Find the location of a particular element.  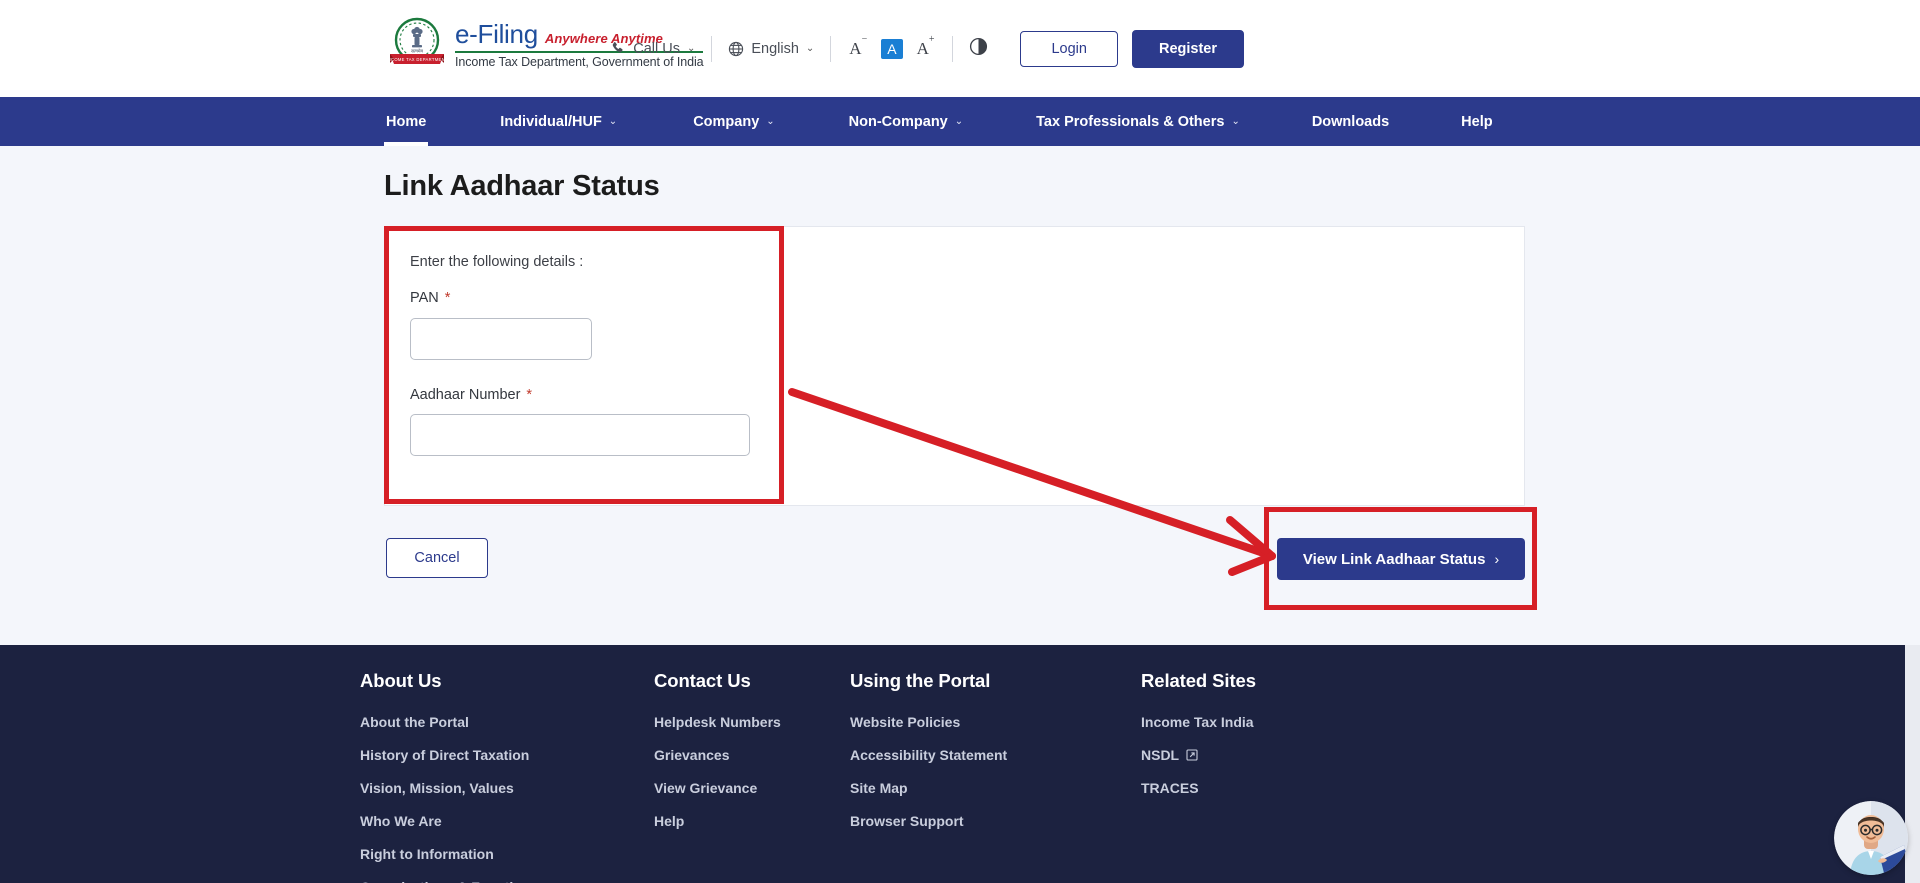

register-button: Register is located at coordinates (1187, 48).